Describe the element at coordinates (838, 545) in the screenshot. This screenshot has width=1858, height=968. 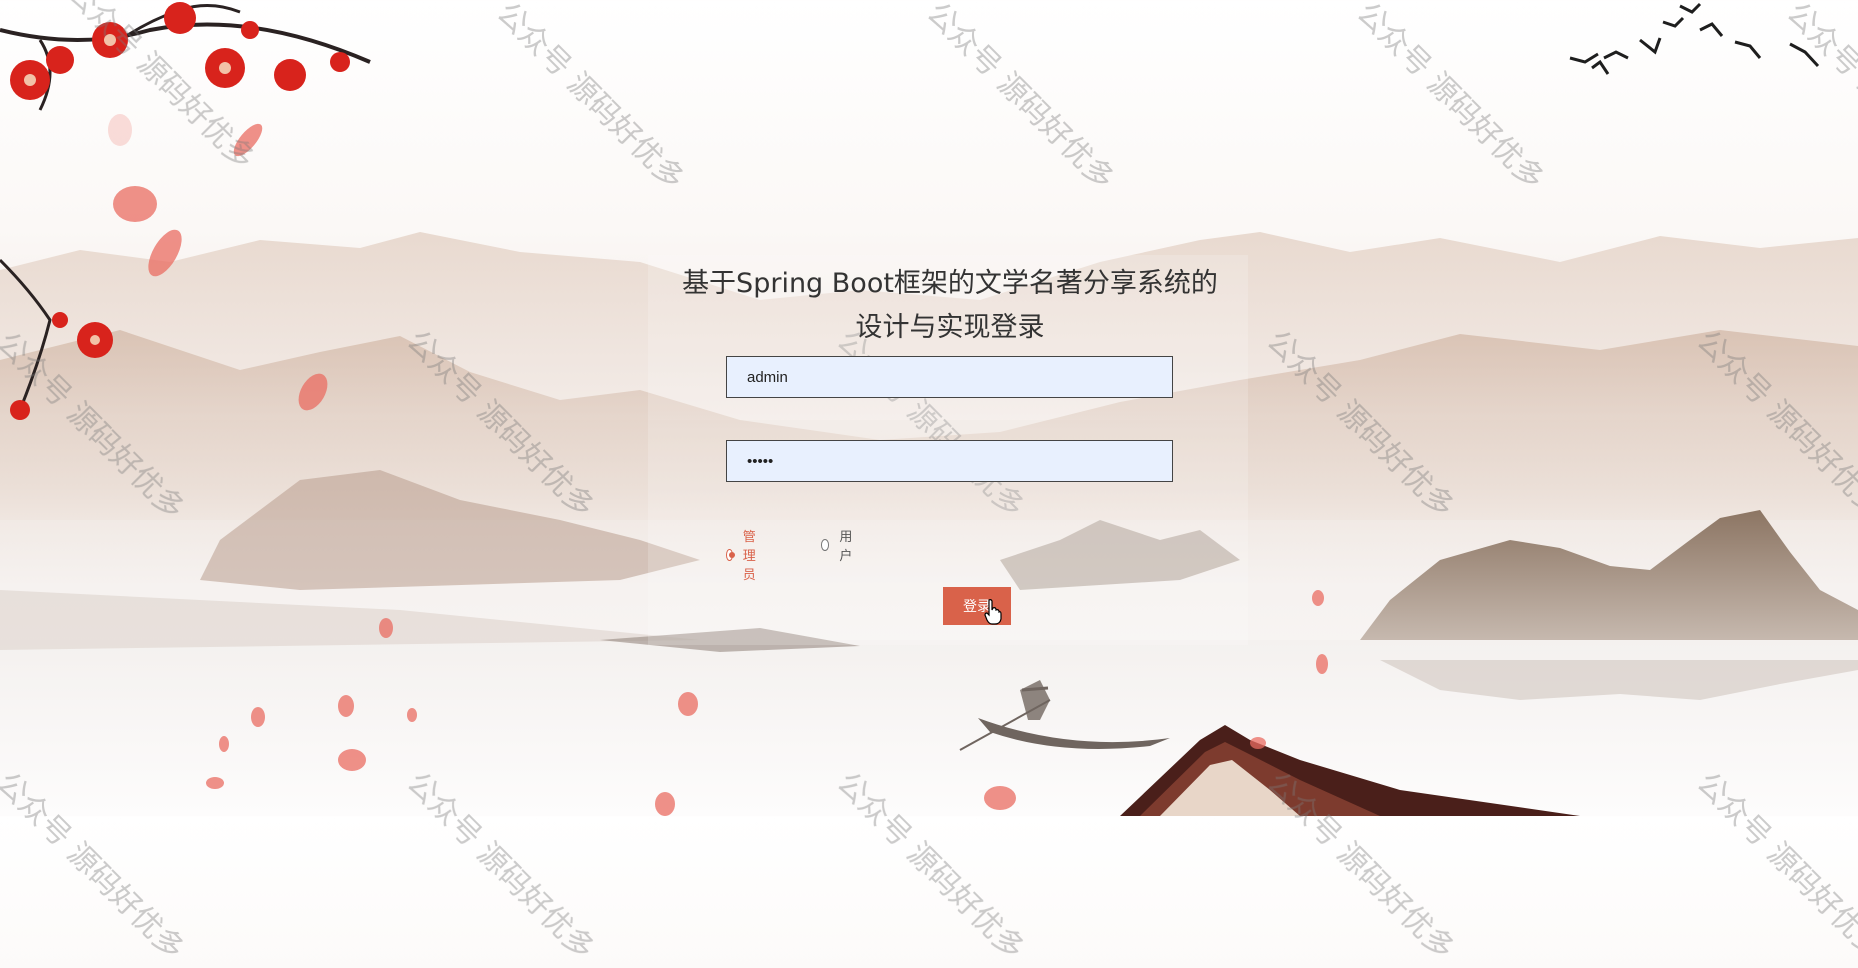
I see `role-user-option: 用户` at that location.